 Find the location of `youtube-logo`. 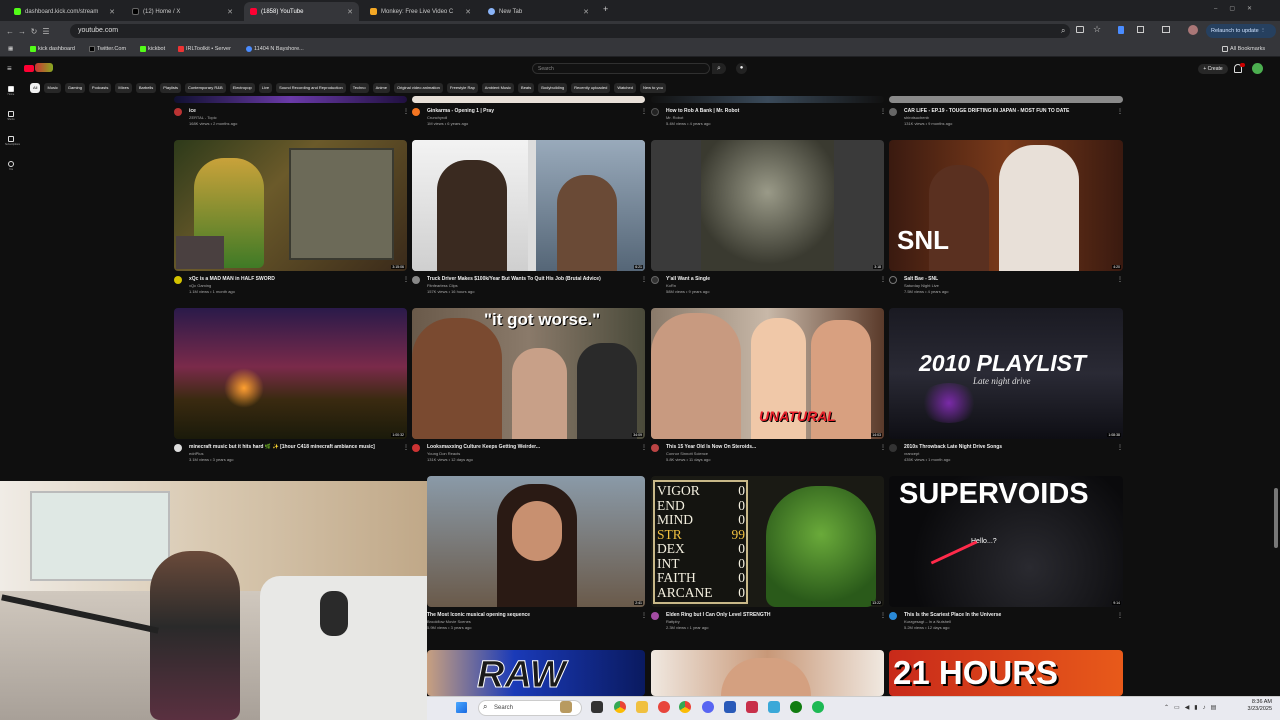

youtube-logo is located at coordinates (29, 68).